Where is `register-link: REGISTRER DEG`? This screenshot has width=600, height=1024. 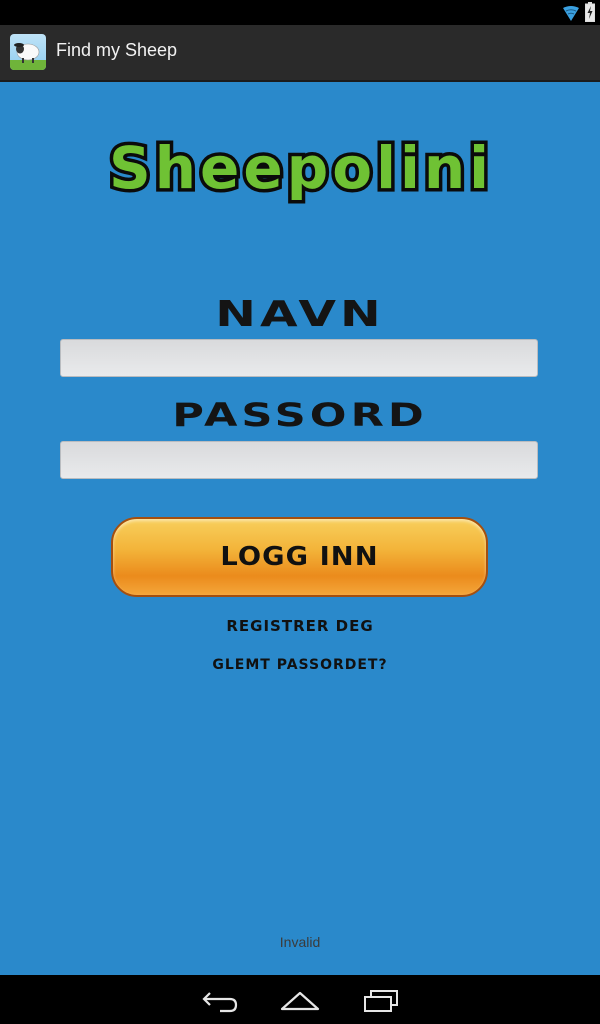
register-link: REGISTRER DEG is located at coordinates (300, 626).